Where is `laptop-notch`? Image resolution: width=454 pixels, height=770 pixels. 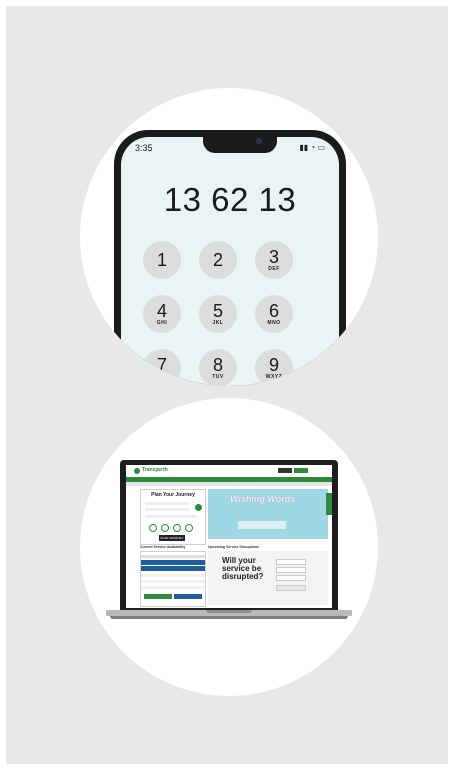
laptop-notch is located at coordinates (229, 611).